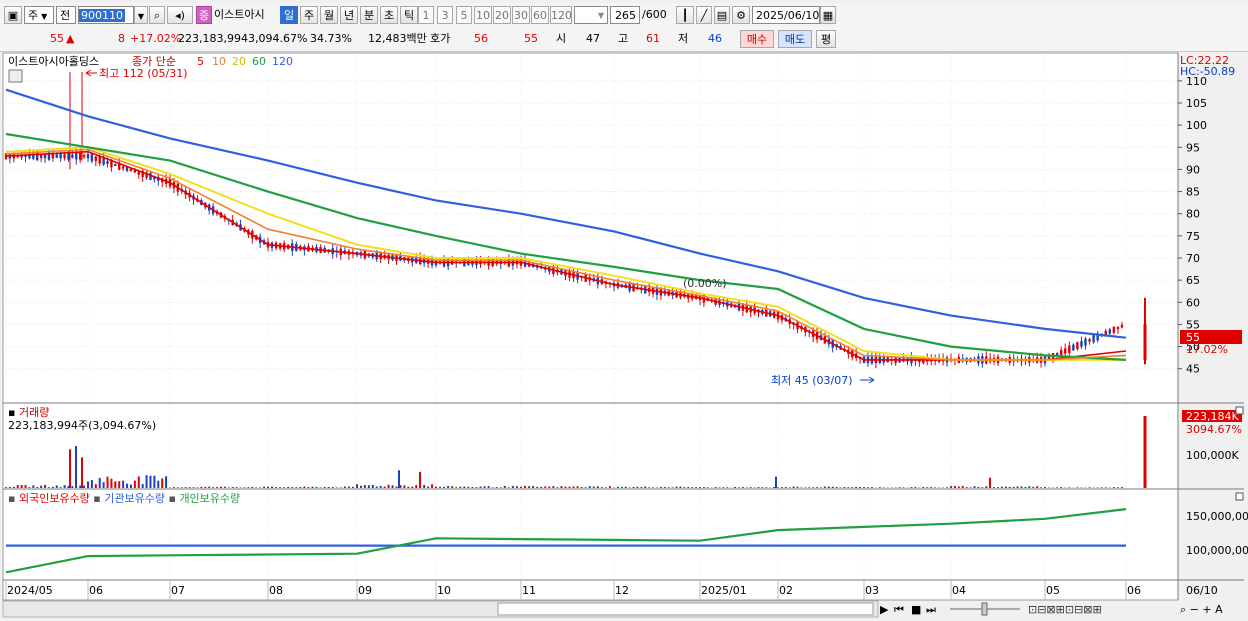 Image resolution: width=1248 pixels, height=621 pixels. Describe the element at coordinates (685, 15) in the screenshot. I see `candle-icon: ┃` at that location.